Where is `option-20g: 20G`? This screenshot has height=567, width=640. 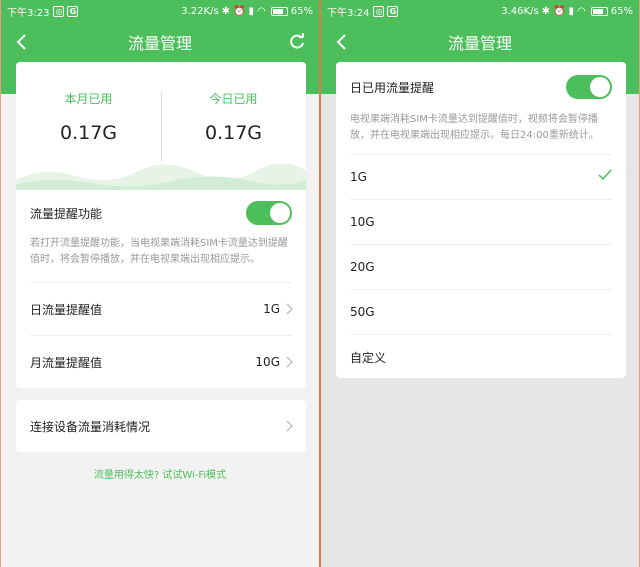 option-20g: 20G is located at coordinates (481, 267).